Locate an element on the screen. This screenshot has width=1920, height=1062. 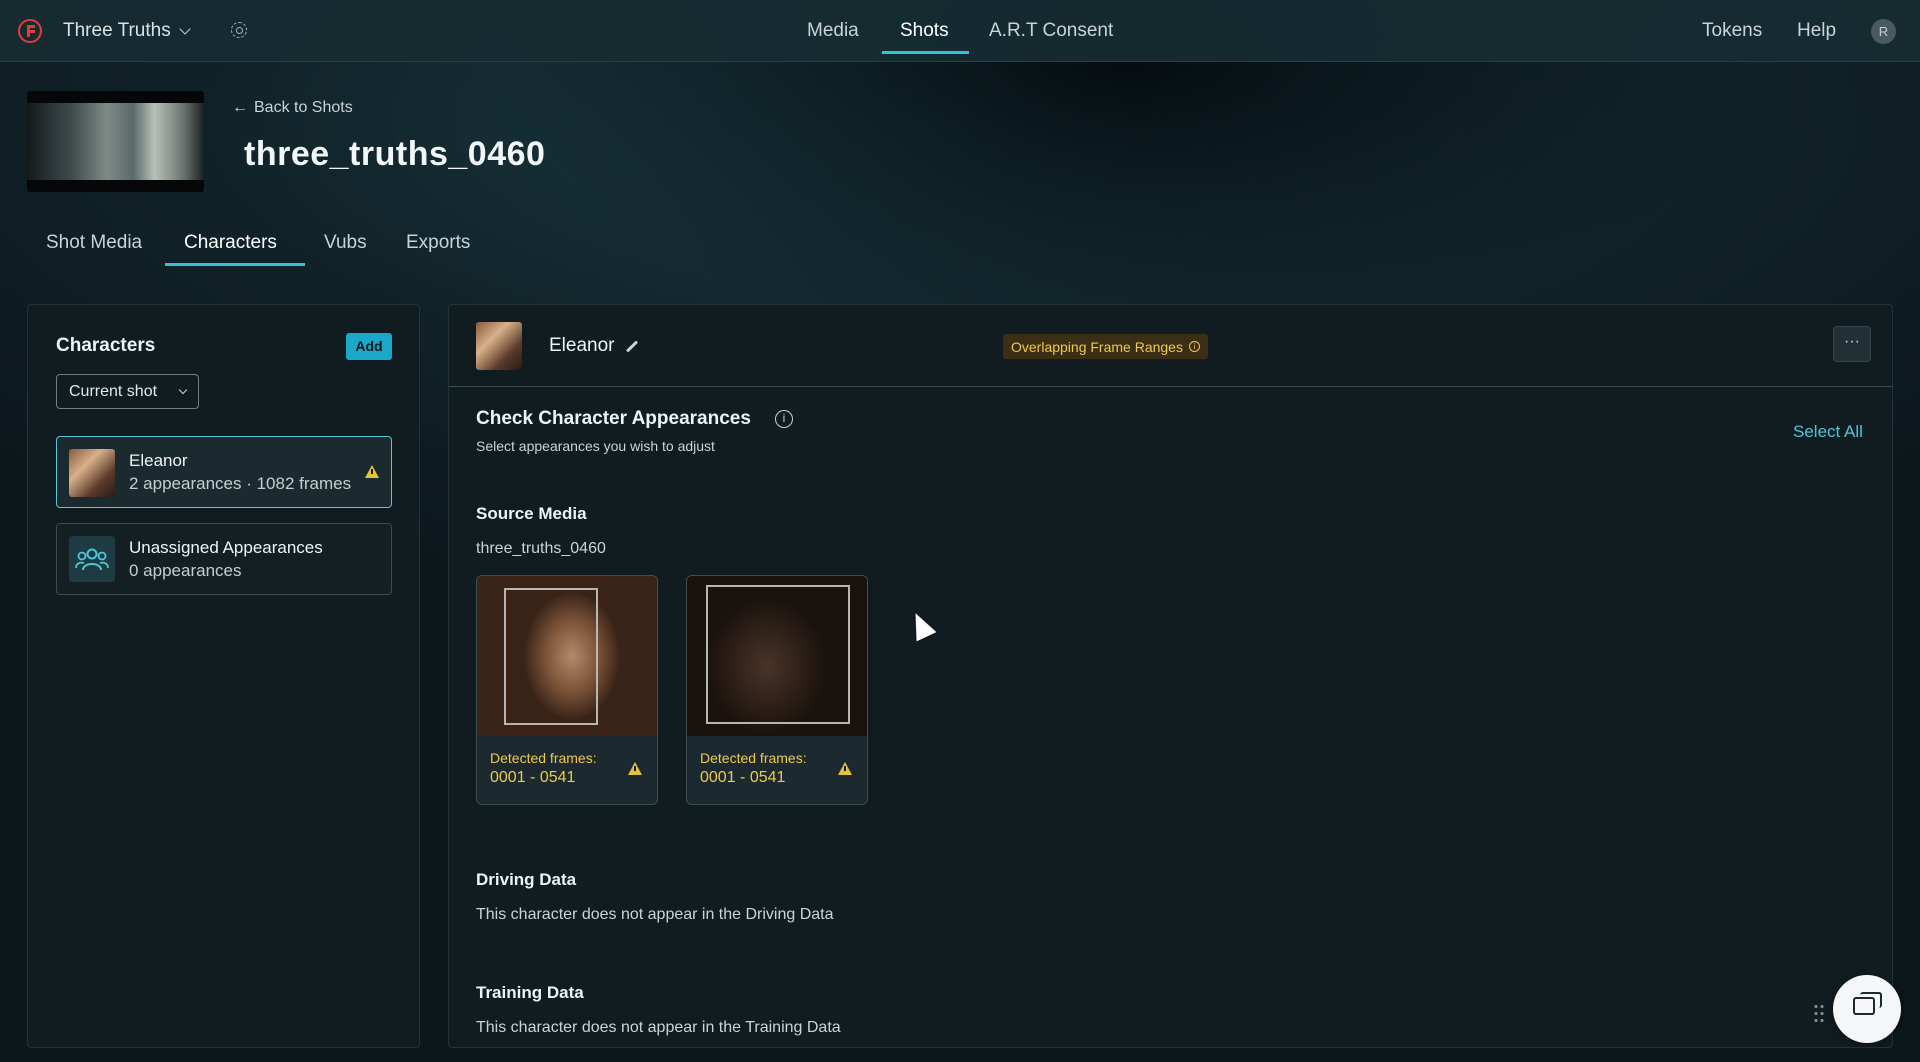
source-media-file: three_truths_0460 is located at coordinates (541, 548).